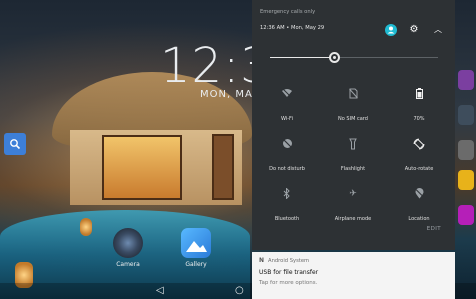 Image resolution: width=476 pixels, height=299 pixels. Describe the element at coordinates (419, 106) in the screenshot. I see `tile-battery: 70%` at that location.